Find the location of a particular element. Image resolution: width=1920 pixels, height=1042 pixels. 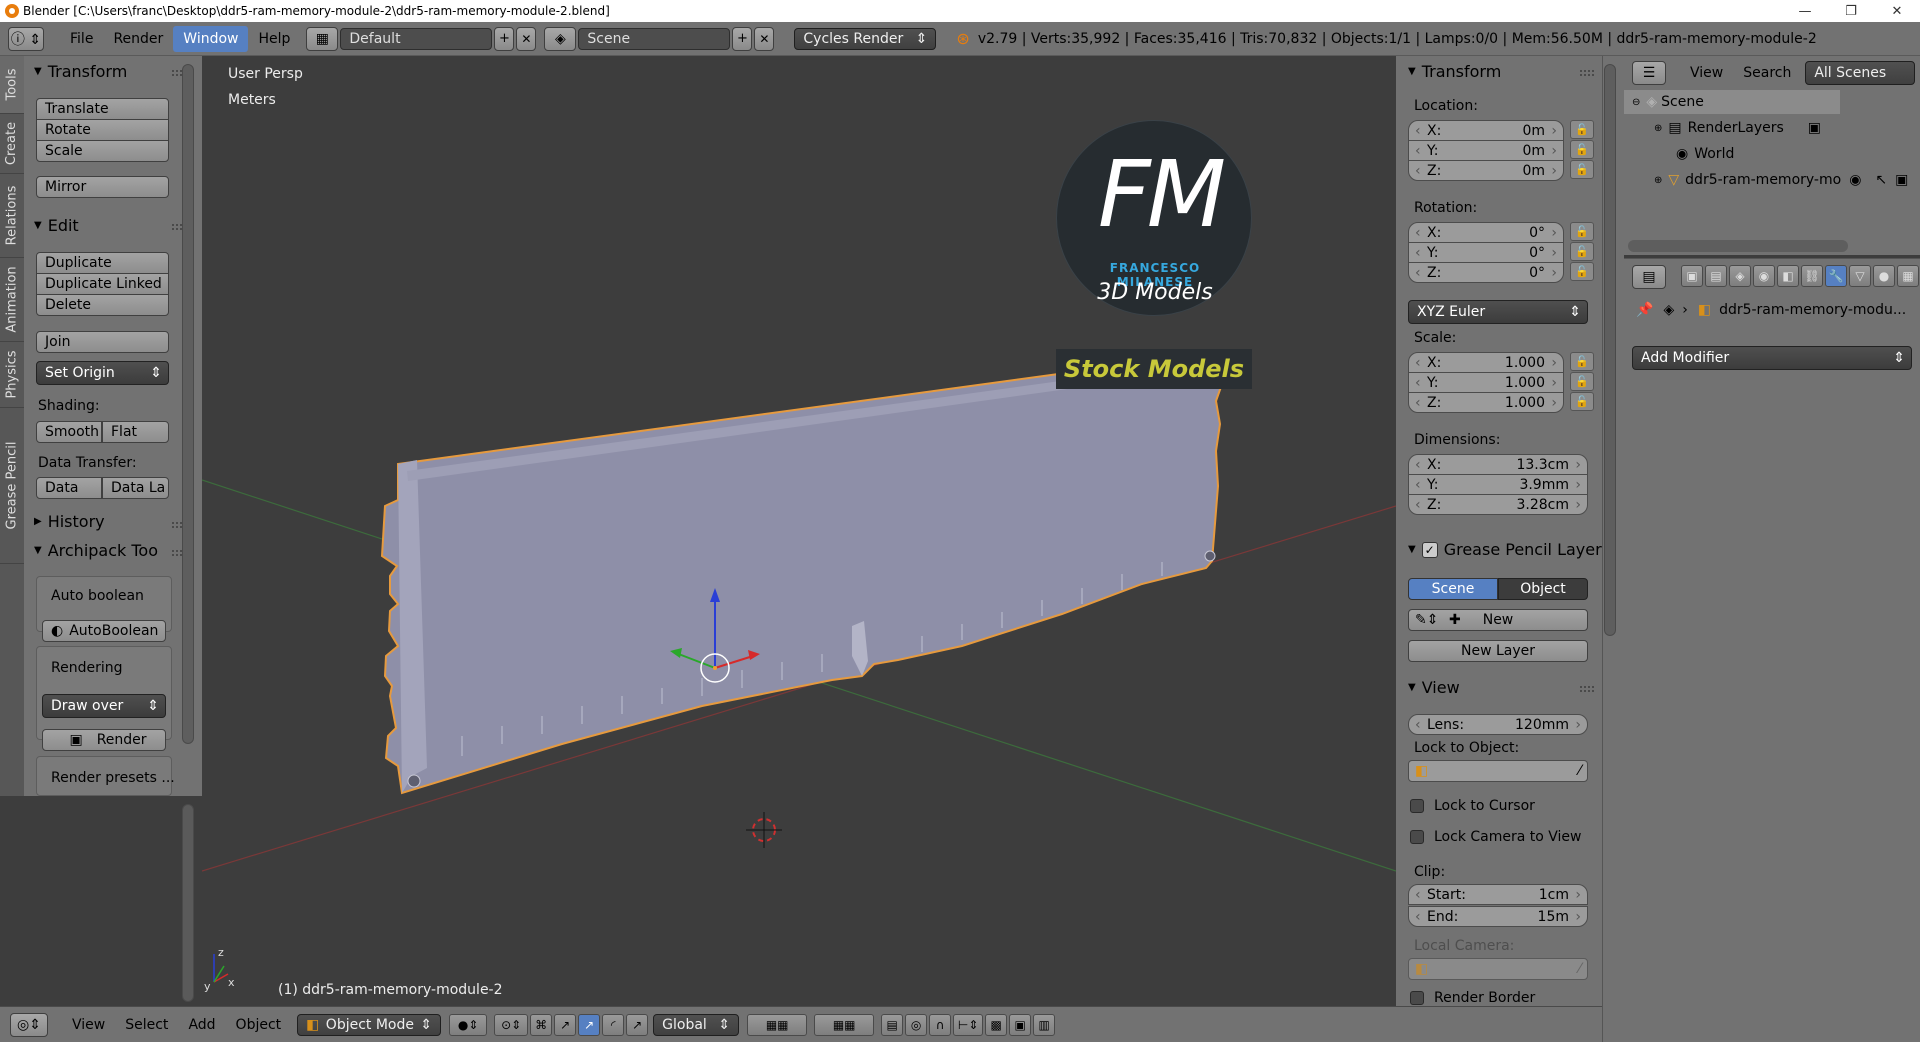

n-panel-scrollbar is located at coordinates (1610, 350).